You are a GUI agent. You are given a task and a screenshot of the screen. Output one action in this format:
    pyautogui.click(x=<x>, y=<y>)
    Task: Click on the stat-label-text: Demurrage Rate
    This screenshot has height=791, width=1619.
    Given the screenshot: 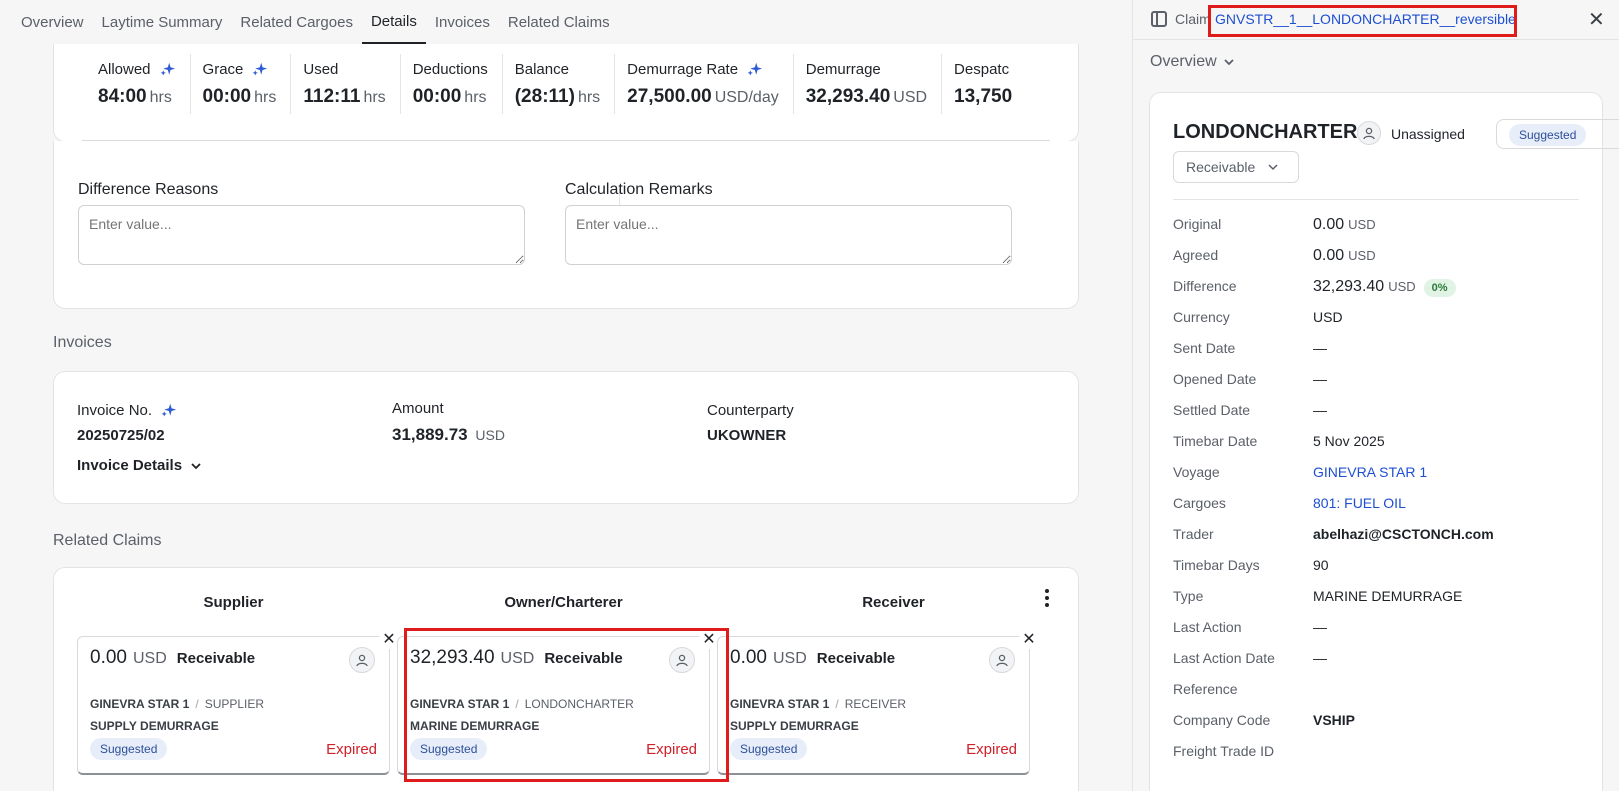 What is the action you would take?
    pyautogui.click(x=683, y=69)
    